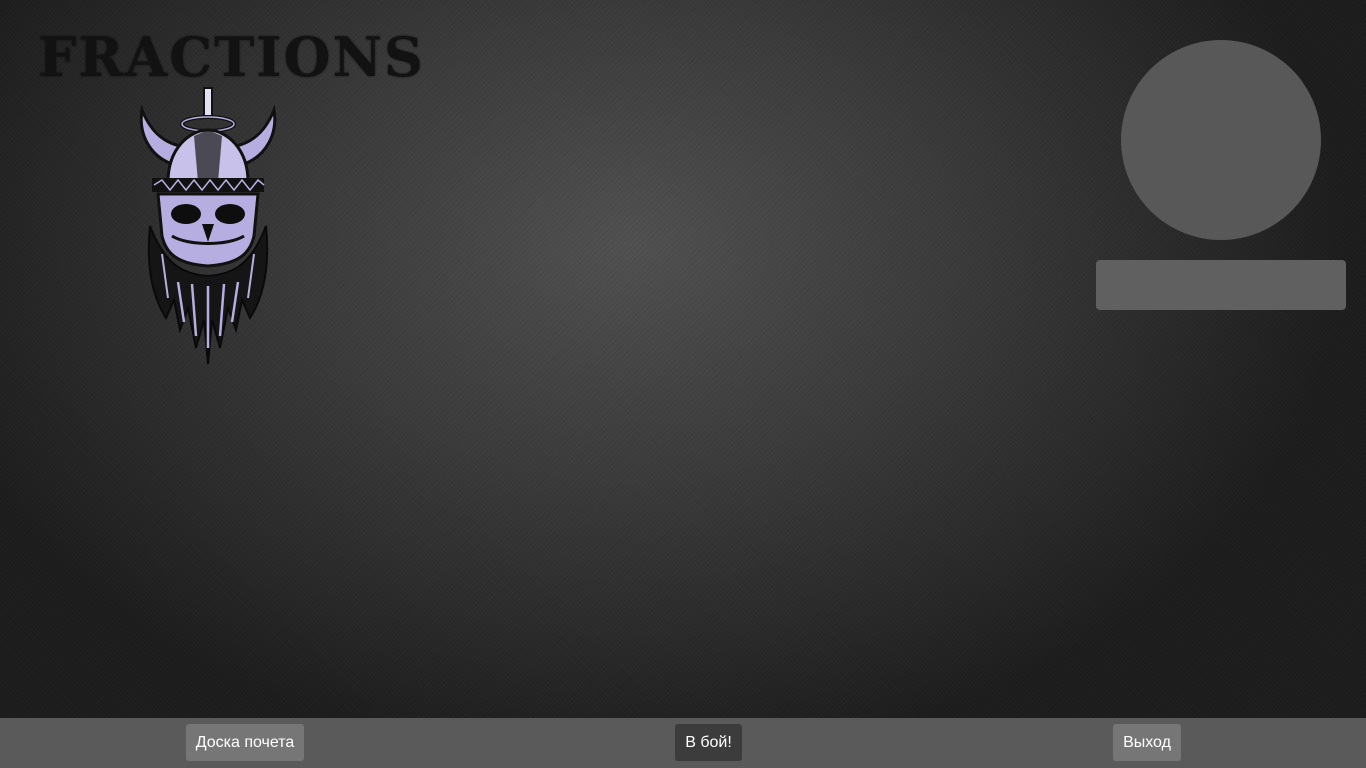 This screenshot has width=1366, height=768. I want to click on viking-skull-icon, so click(208, 226).